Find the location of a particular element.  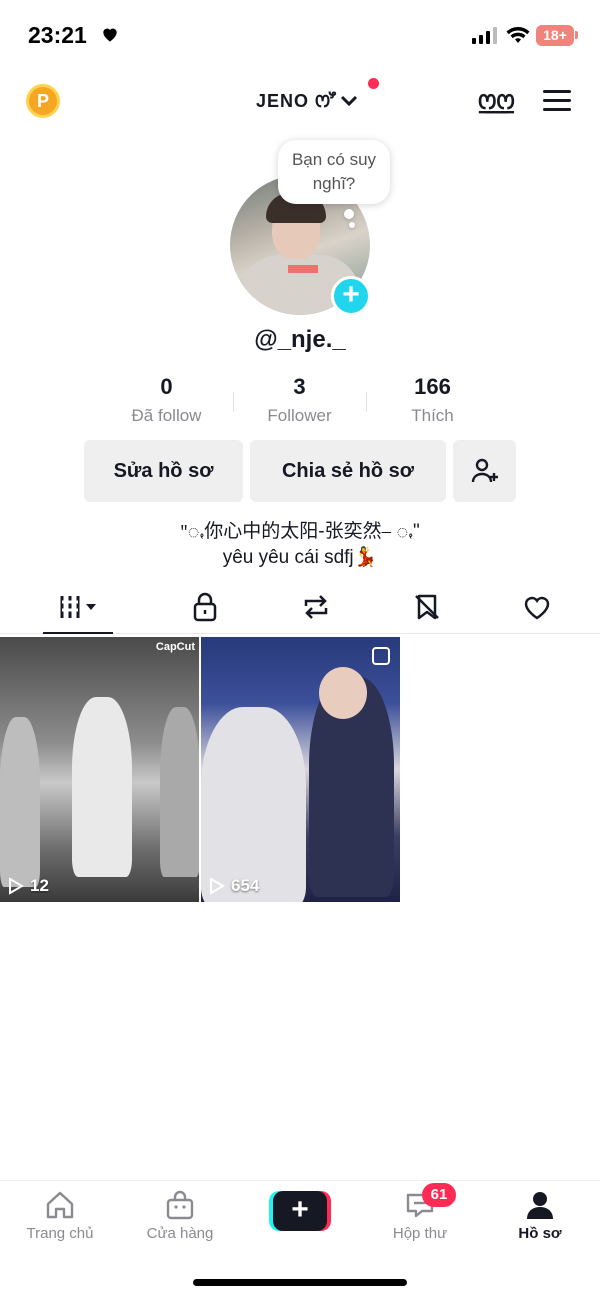

tab-favorites is located at coordinates (426, 608).